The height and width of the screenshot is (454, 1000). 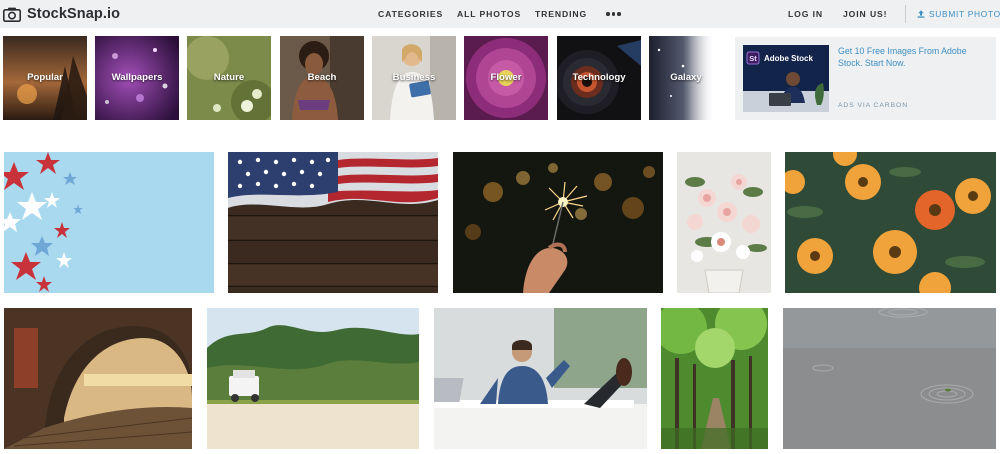 I want to click on photo-thumbnail-sparkler, so click(x=558, y=222).